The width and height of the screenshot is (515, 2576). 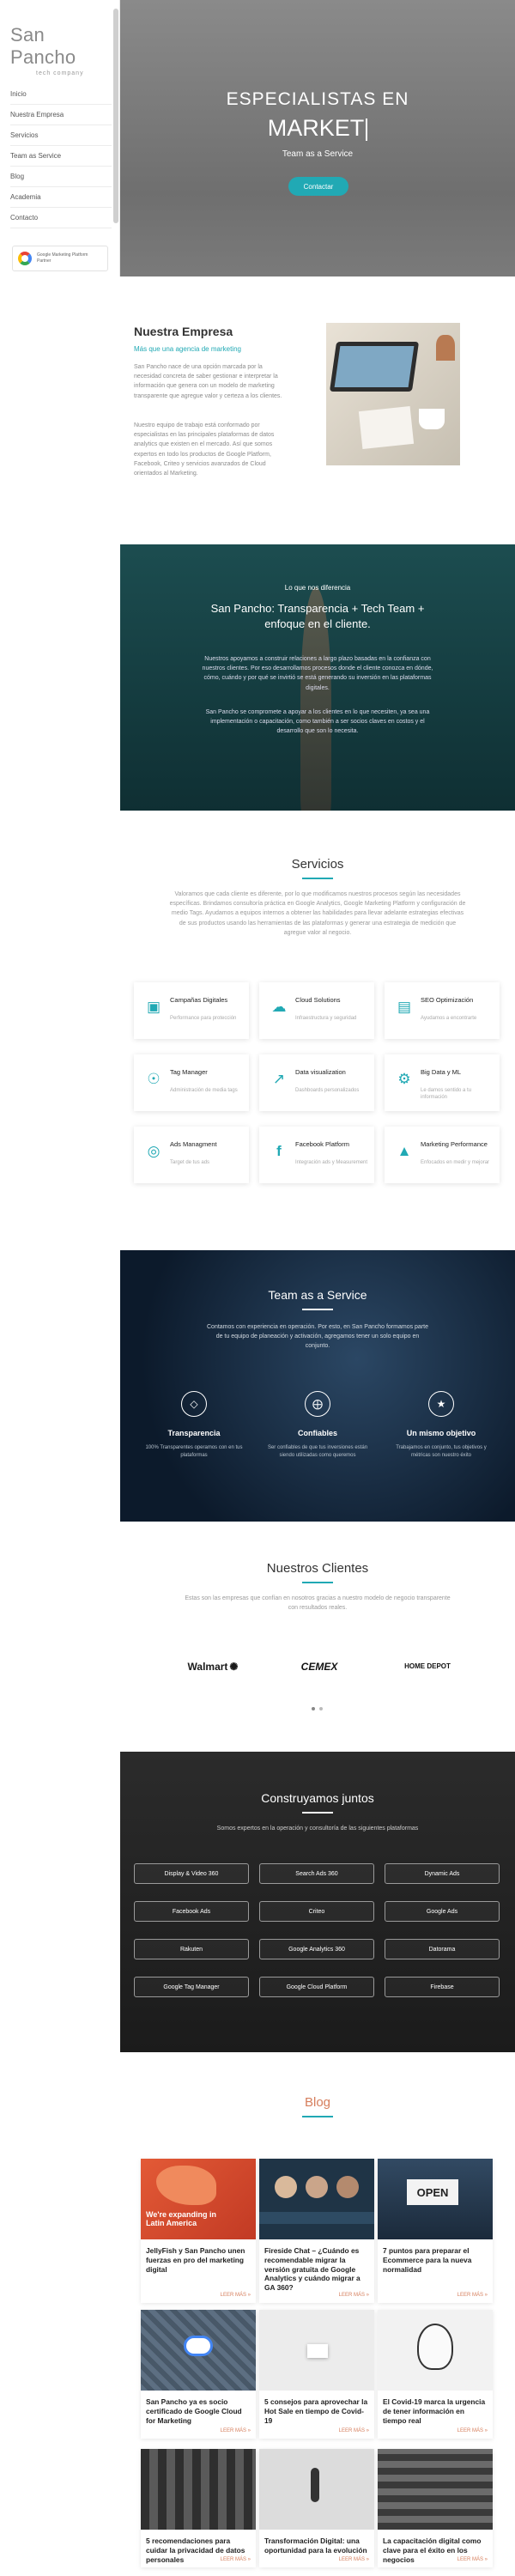 I want to click on service-name: SEO Optimización, so click(x=447, y=1000).